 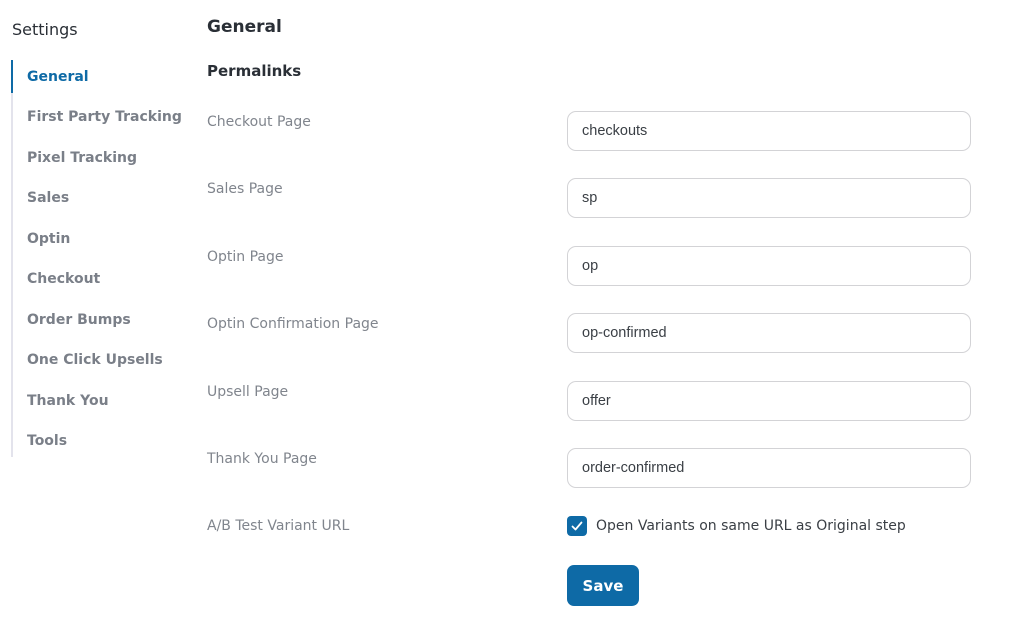 What do you see at coordinates (293, 324) in the screenshot?
I see `optin-confirmation-page-label: Optin Confirmation Page` at bounding box center [293, 324].